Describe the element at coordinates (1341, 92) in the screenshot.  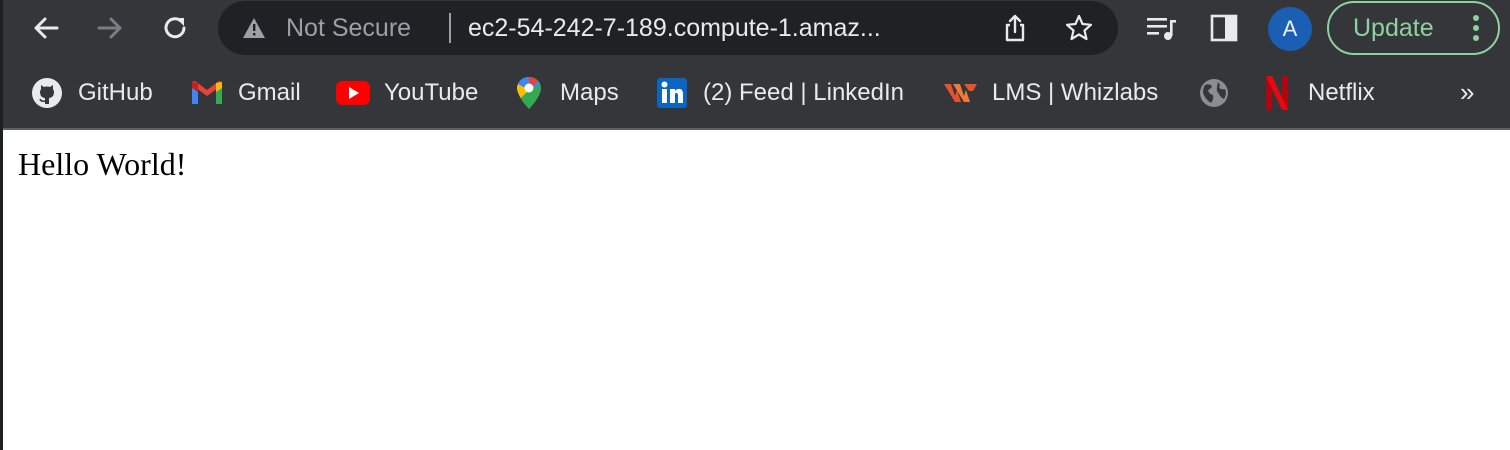
I see `bookmark-label: Netflix` at that location.